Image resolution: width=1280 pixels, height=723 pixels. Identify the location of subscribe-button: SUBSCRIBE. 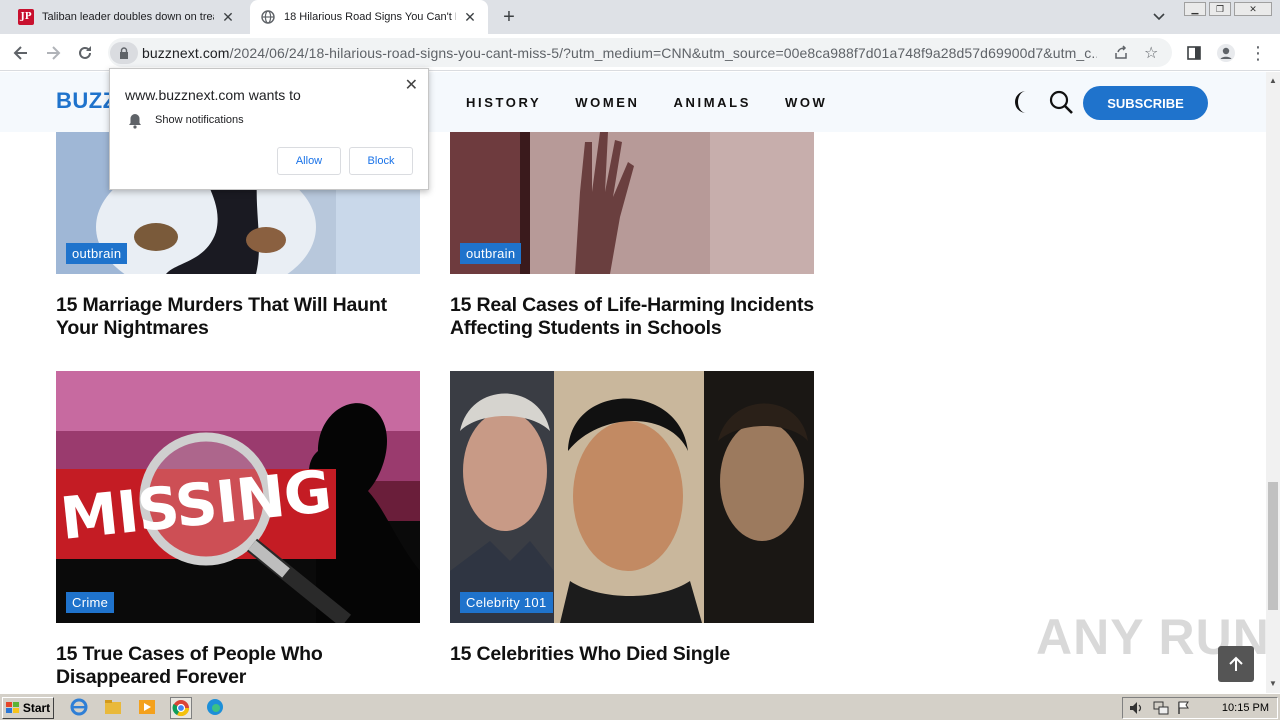
(1145, 103).